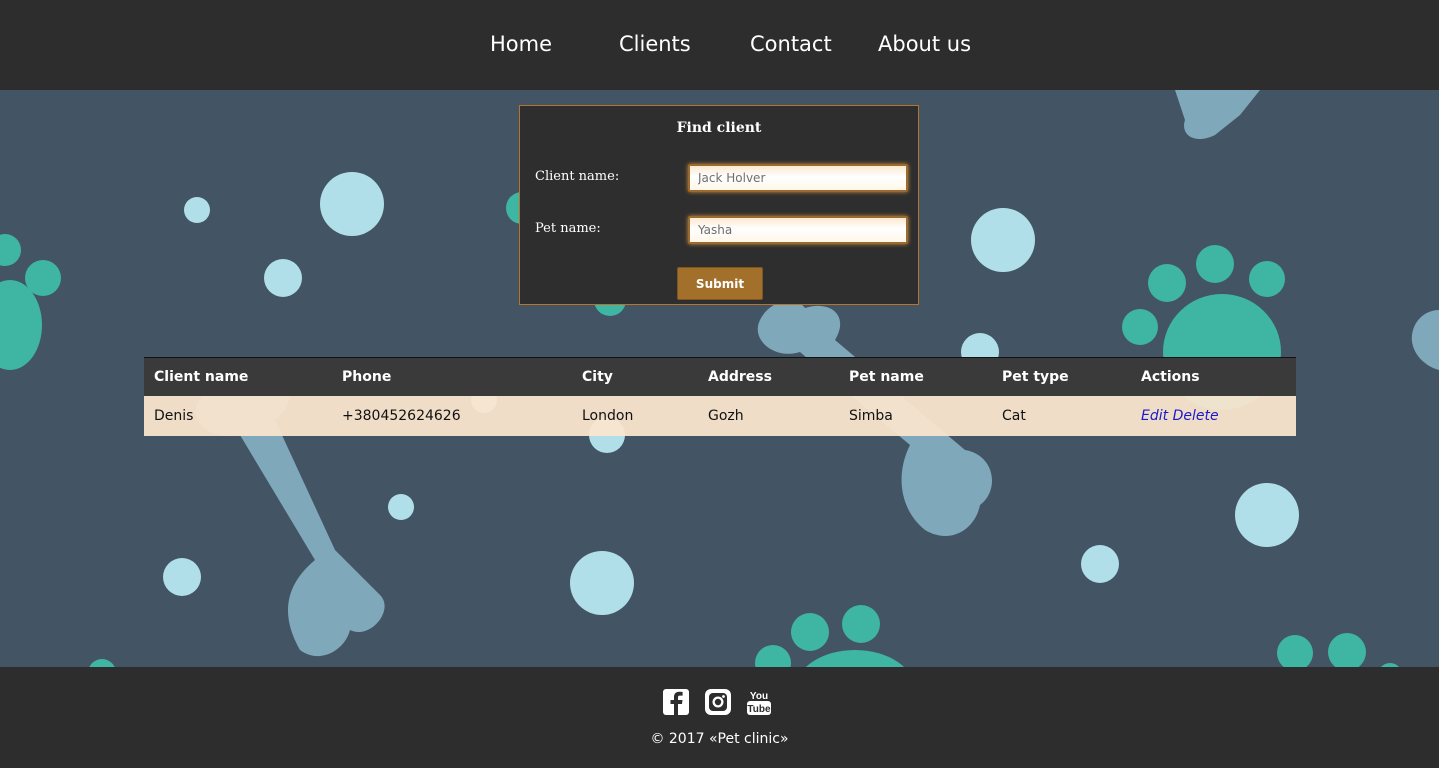 The width and height of the screenshot is (1439, 768). I want to click on client-name-label: Client name:, so click(577, 176).